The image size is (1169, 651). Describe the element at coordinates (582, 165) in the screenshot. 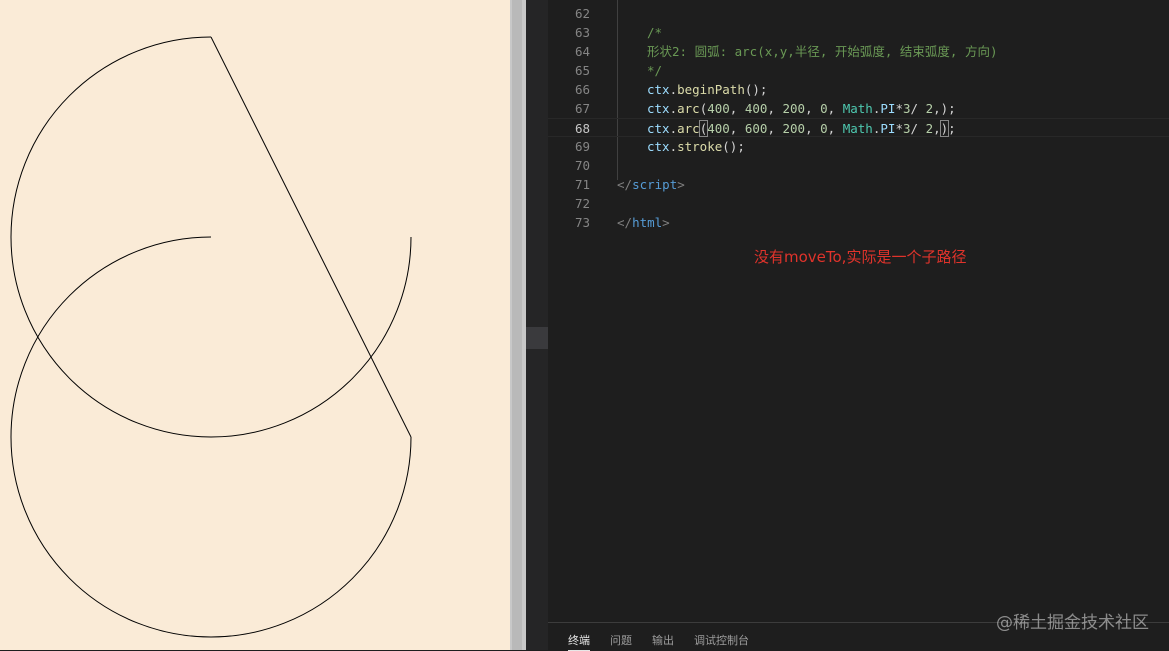

I see `line-number: 70` at that location.